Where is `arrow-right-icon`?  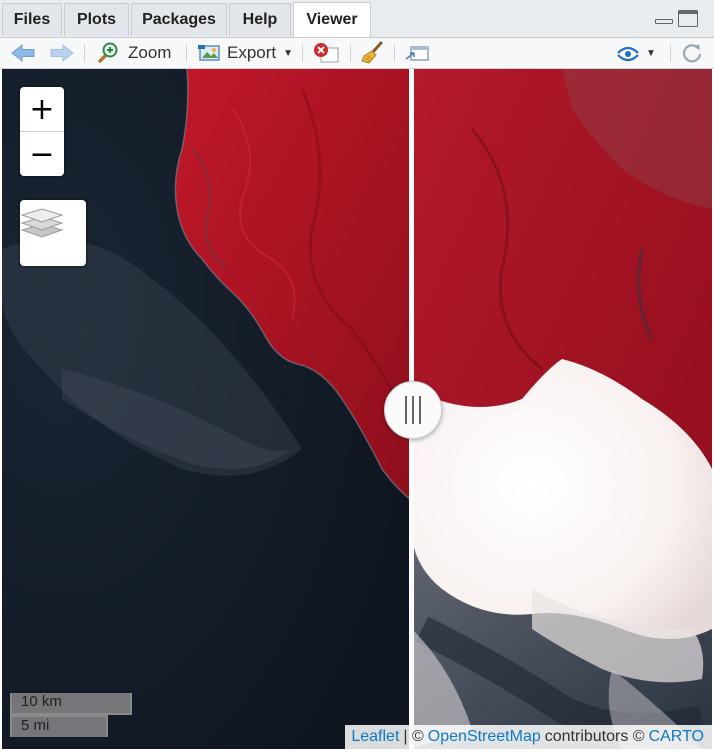
arrow-right-icon is located at coordinates (62, 53).